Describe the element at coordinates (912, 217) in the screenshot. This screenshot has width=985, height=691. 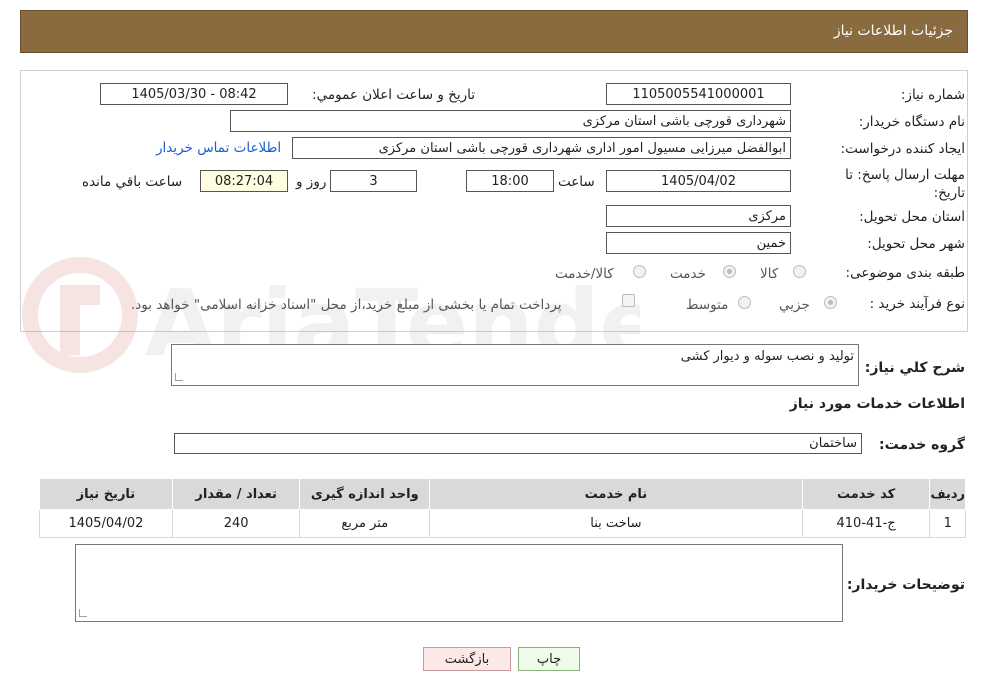
I see `province-label: استان محل تحویل:` at that location.